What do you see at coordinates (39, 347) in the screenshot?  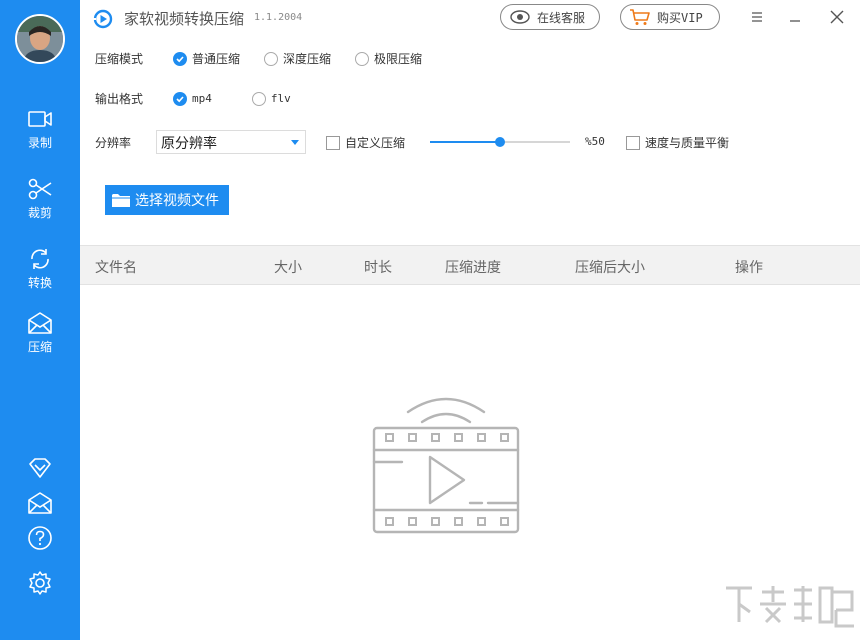 I see `nav-compress-label: 压缩` at bounding box center [39, 347].